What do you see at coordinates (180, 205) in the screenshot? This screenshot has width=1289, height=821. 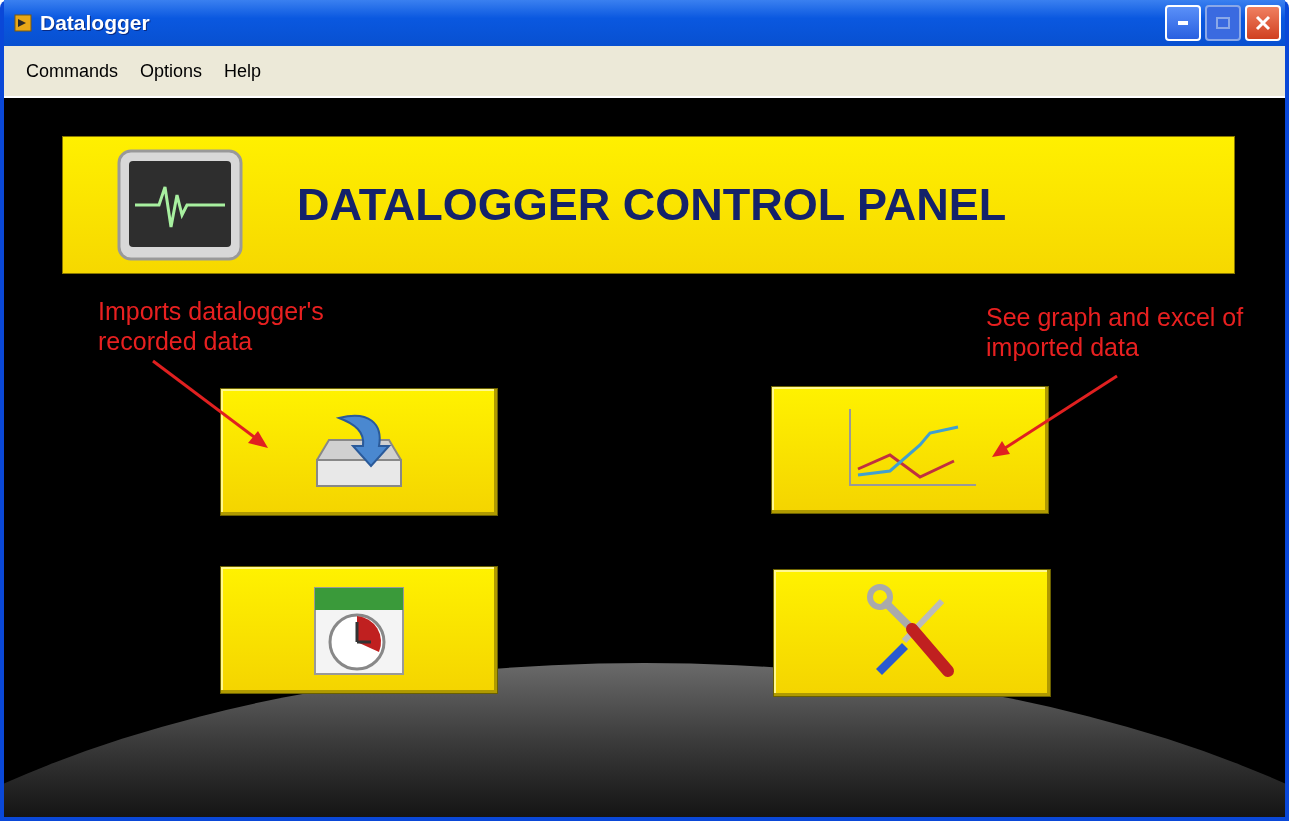 I see `heartbeat-monitor-icon` at bounding box center [180, 205].